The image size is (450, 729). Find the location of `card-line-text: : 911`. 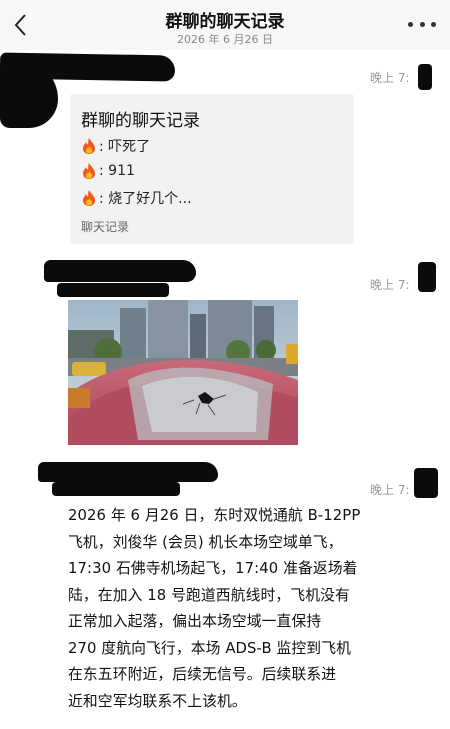

card-line-text: : 911 is located at coordinates (117, 171).